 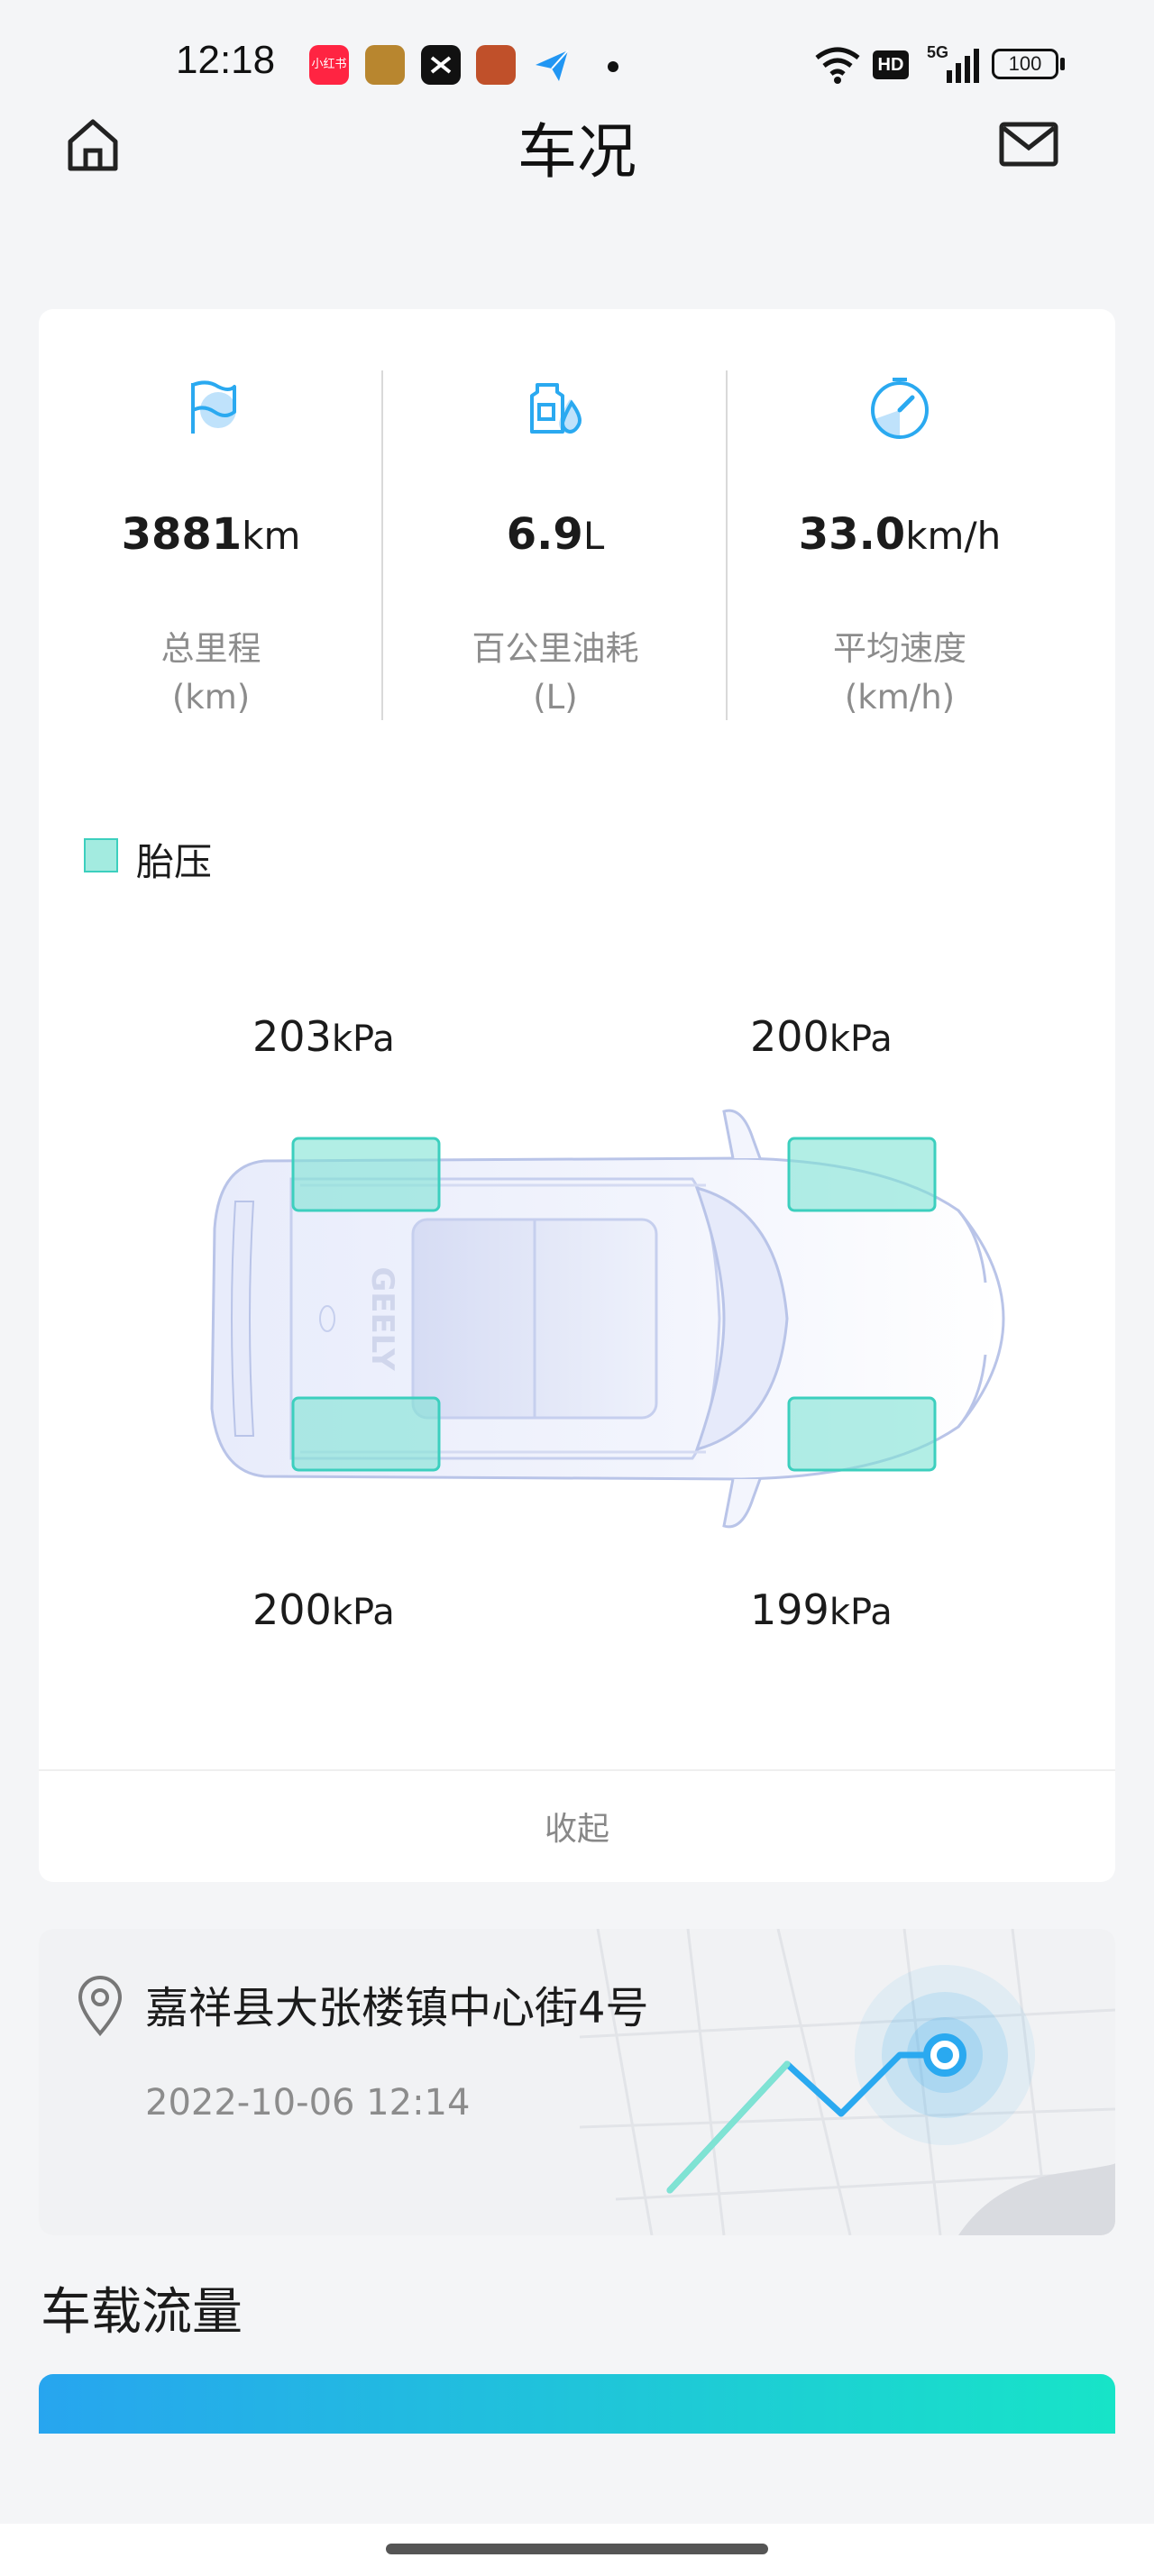 I want to click on tire-pressure-legend-label: 胎压, so click(x=174, y=862).